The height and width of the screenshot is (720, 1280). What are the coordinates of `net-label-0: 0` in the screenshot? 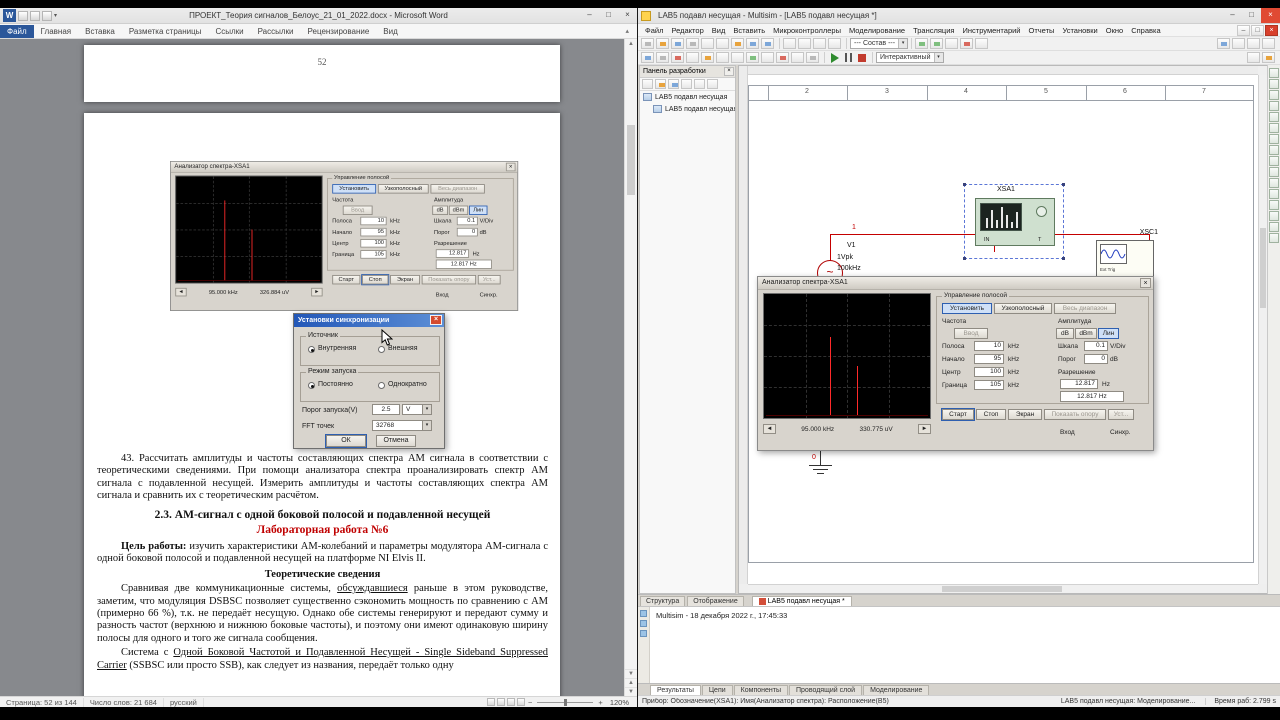 It's located at (814, 457).